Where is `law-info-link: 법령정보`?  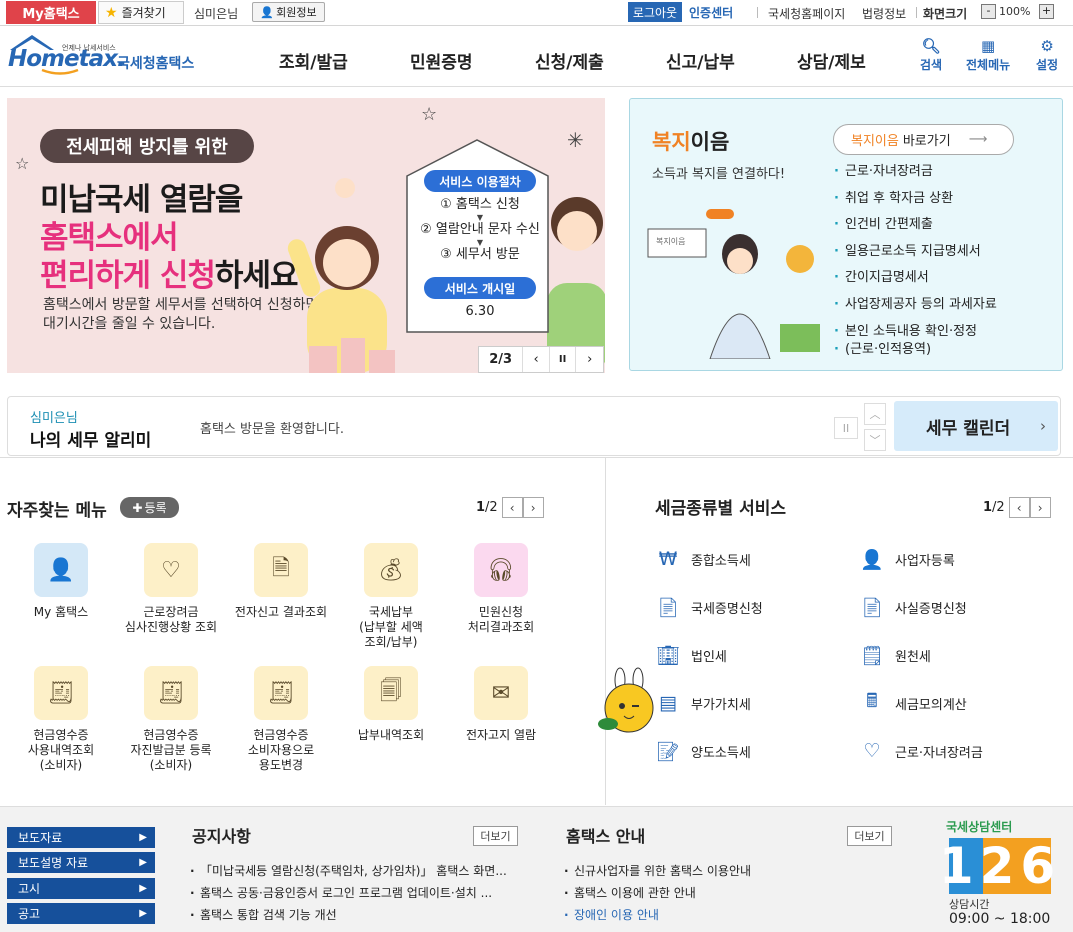
law-info-link: 법령정보 is located at coordinates (884, 13).